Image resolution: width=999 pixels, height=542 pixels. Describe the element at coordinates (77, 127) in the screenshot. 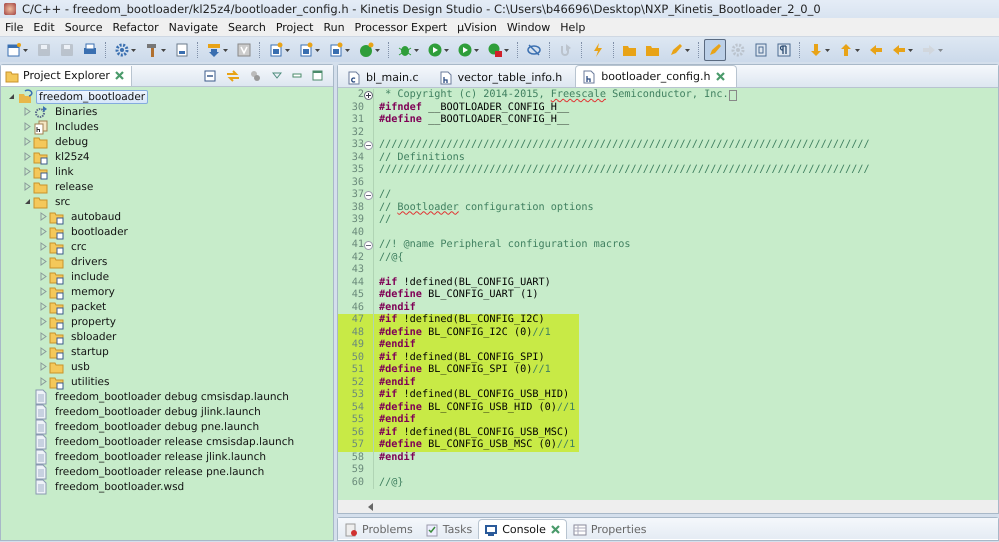

I see `tree-item: Includes` at that location.